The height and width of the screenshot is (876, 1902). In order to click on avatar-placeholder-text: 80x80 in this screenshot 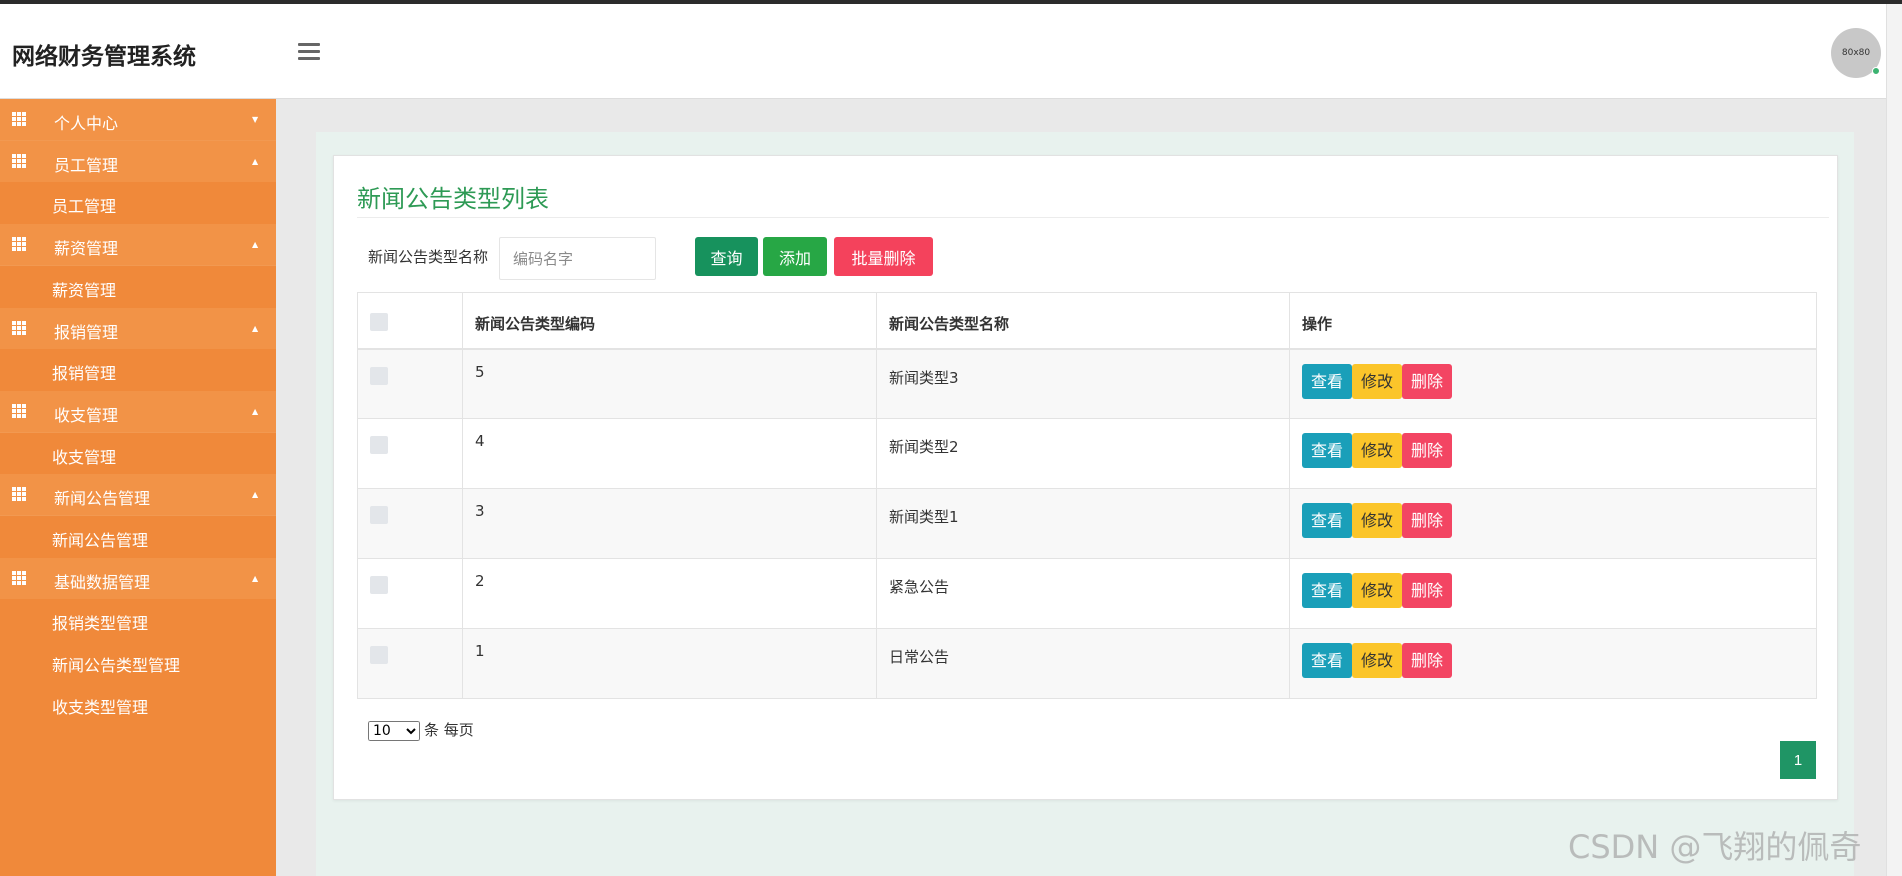, I will do `click(1856, 53)`.